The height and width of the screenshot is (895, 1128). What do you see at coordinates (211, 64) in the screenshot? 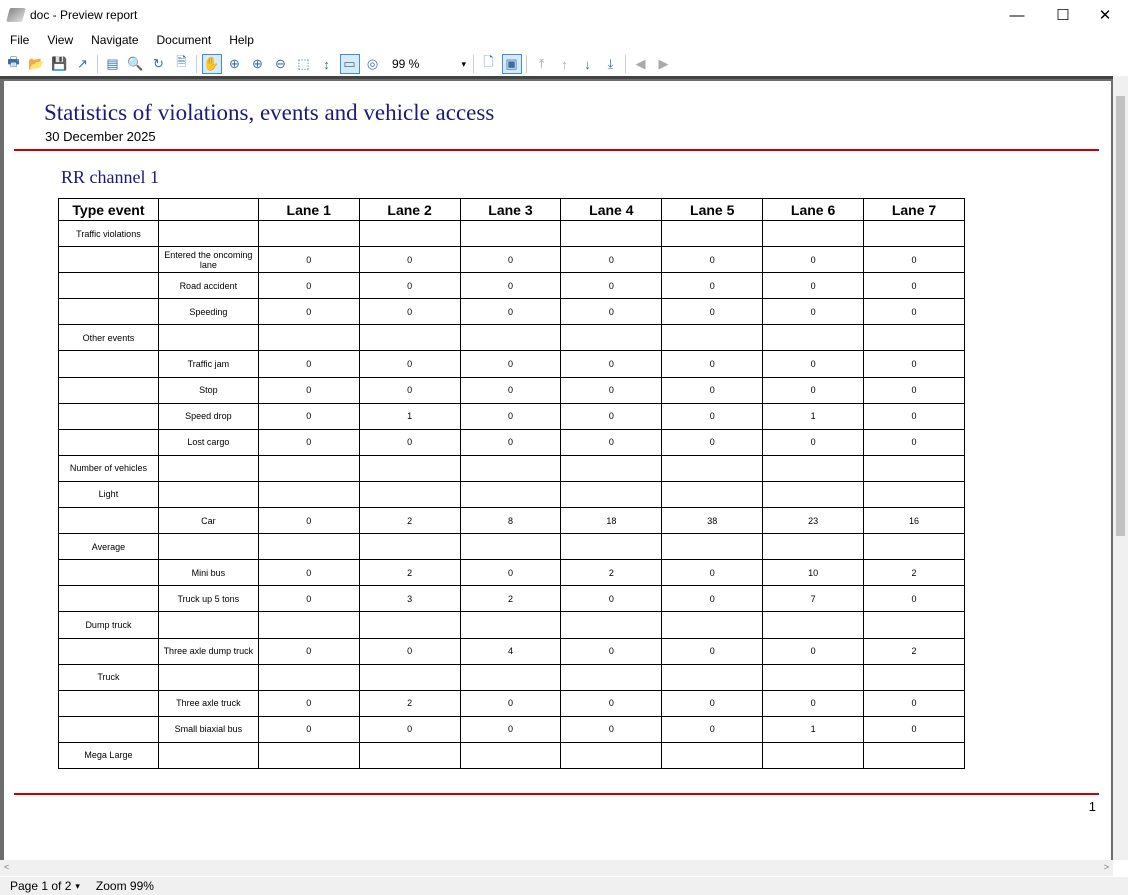
I see `hand-icon: ✋` at bounding box center [211, 64].